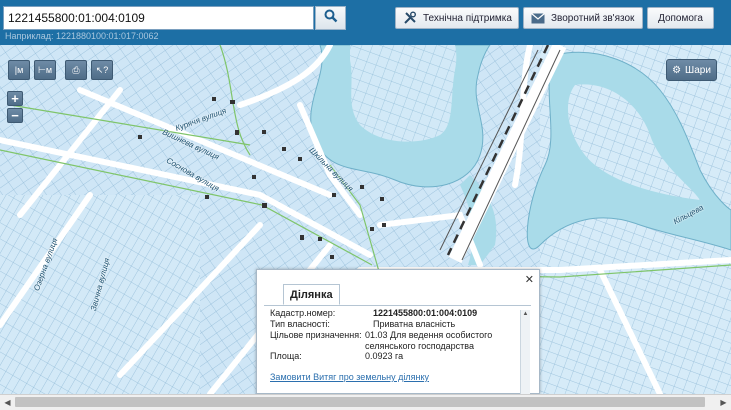  I want to click on info-label: Цільове призначення:, so click(316, 335).